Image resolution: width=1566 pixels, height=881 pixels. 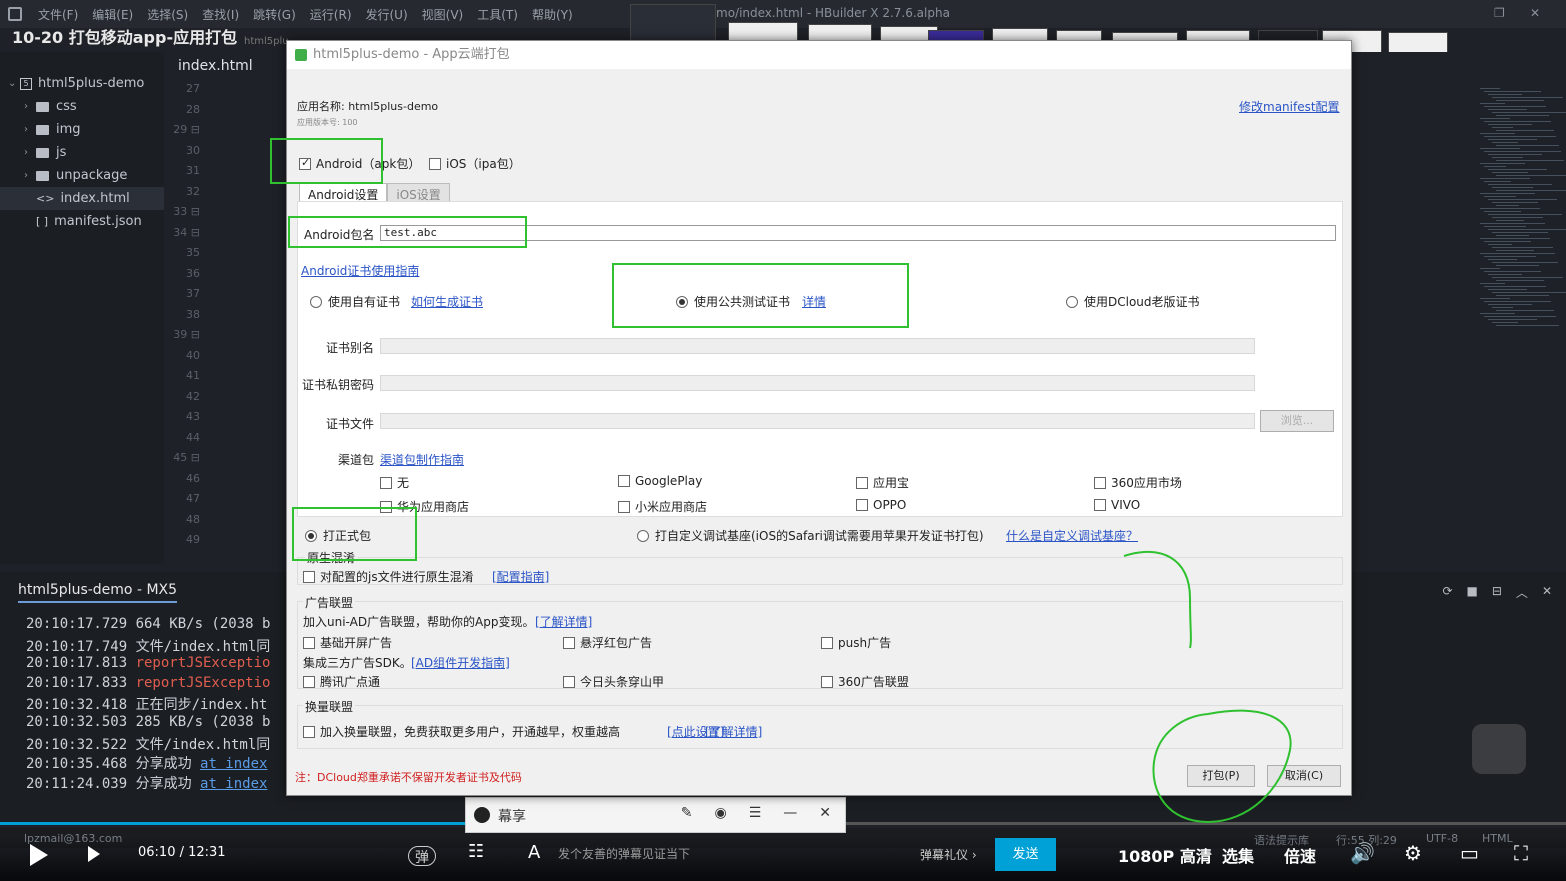 I want to click on brush-icon: ✎, so click(x=687, y=813).